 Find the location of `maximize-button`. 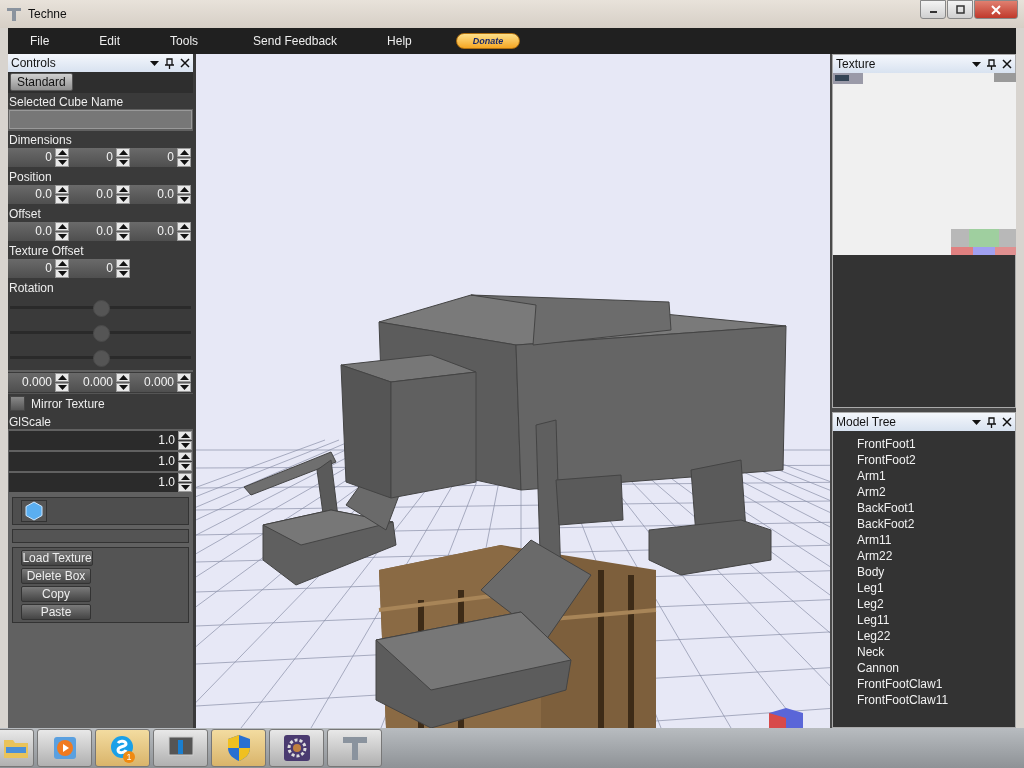

maximize-button is located at coordinates (960, 9).